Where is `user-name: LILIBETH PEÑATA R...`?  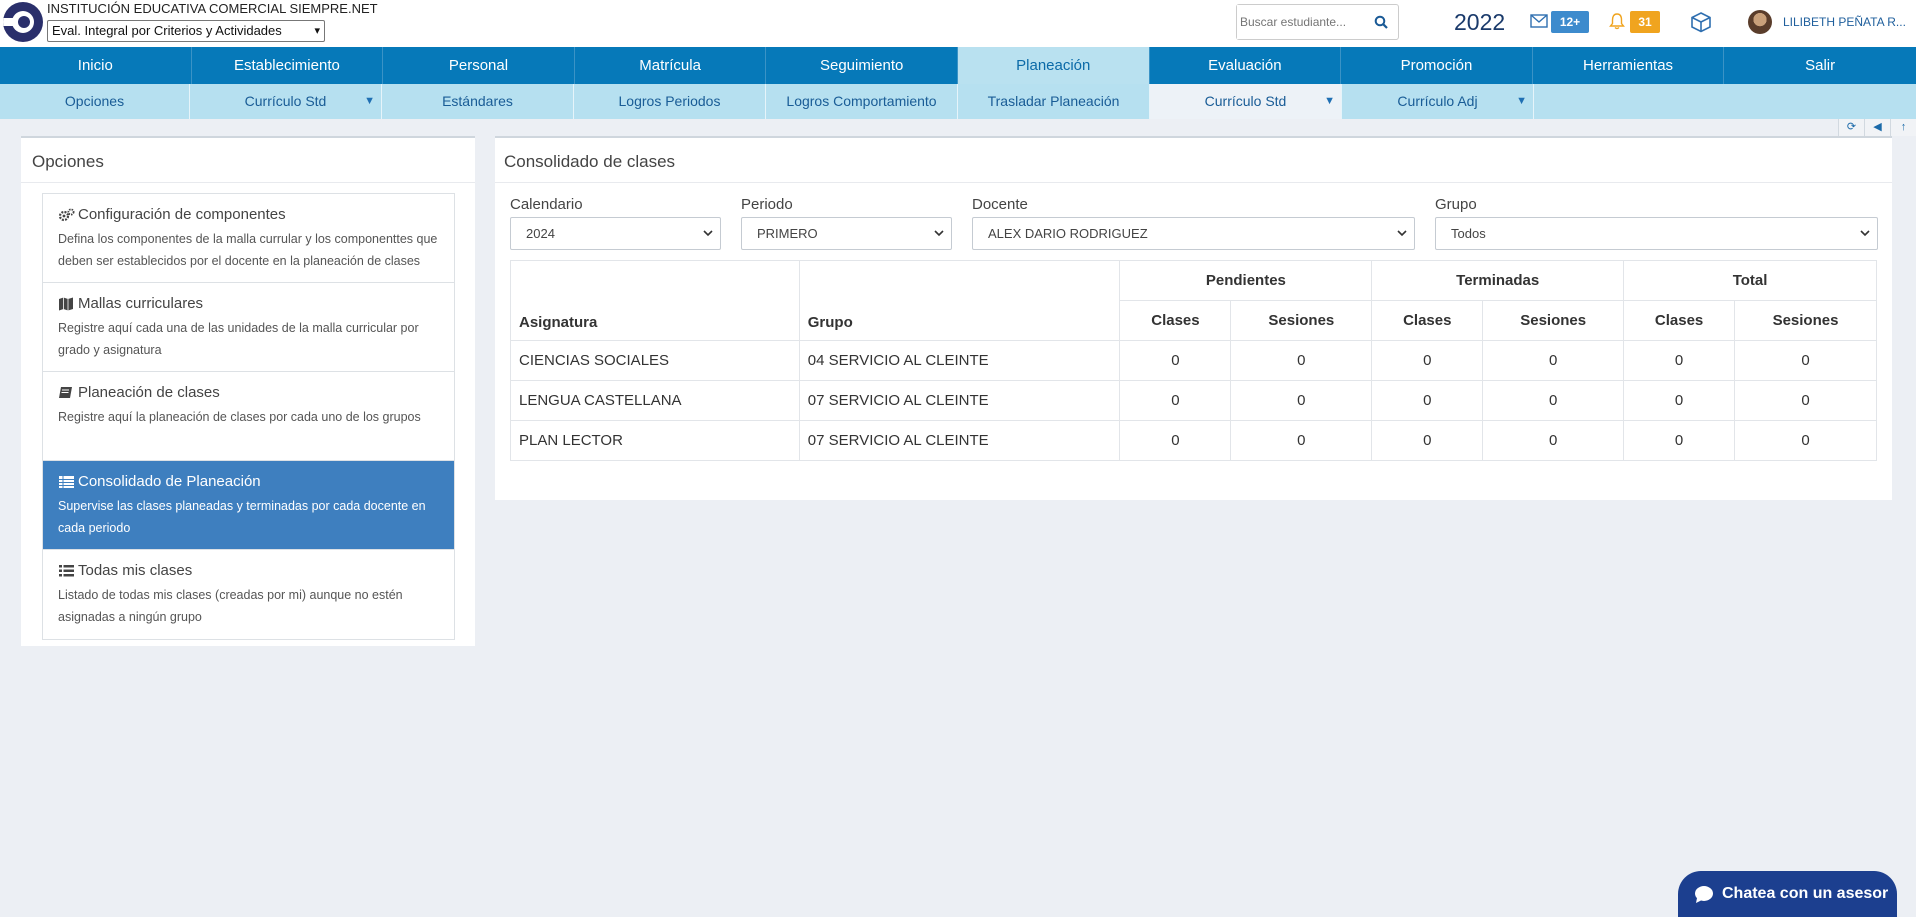
user-name: LILIBETH PEÑATA R... is located at coordinates (1844, 22).